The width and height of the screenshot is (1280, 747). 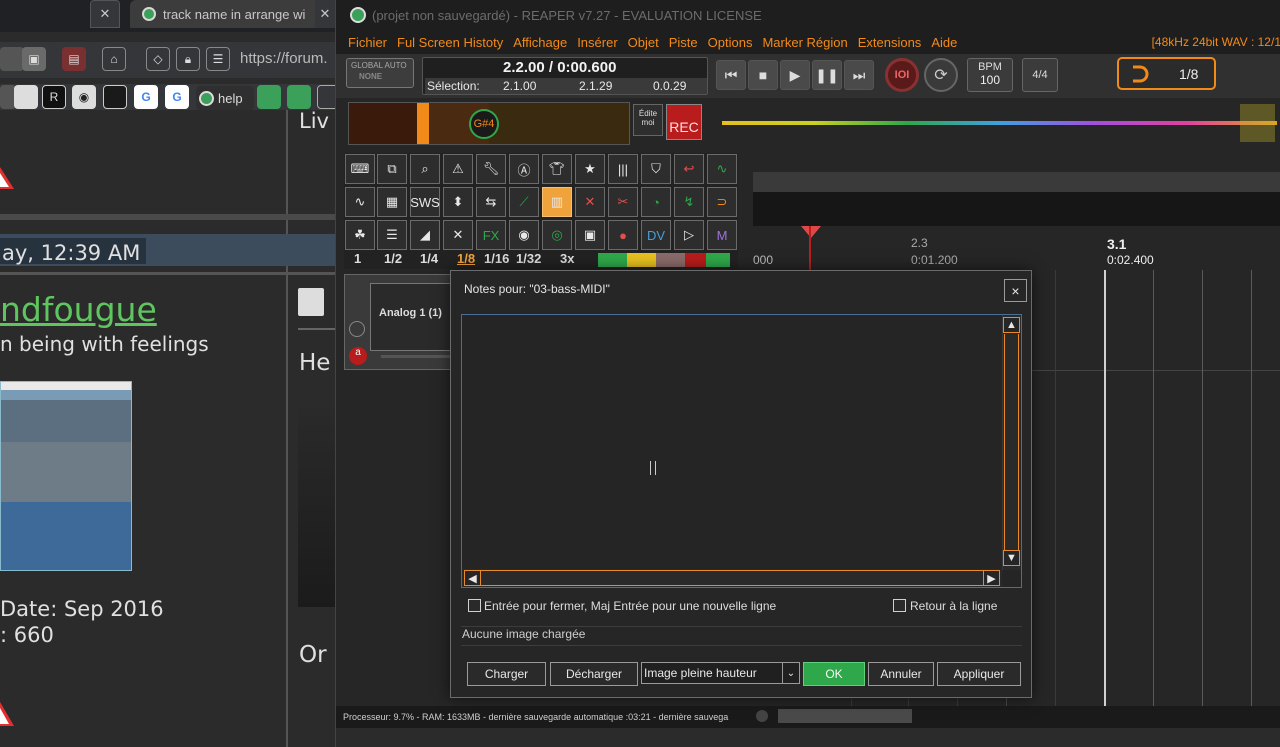 I want to click on post-embedded-image, so click(x=316, y=507).